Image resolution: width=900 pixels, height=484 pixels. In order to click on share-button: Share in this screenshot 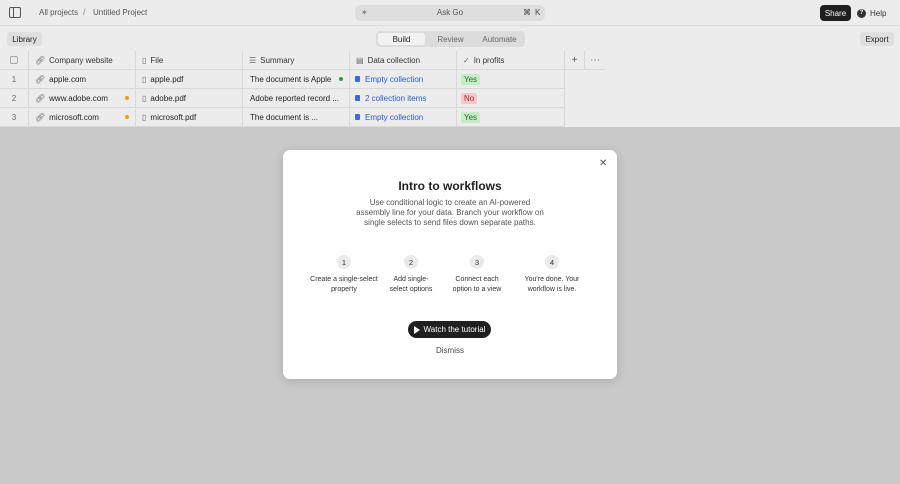, I will do `click(835, 13)`.